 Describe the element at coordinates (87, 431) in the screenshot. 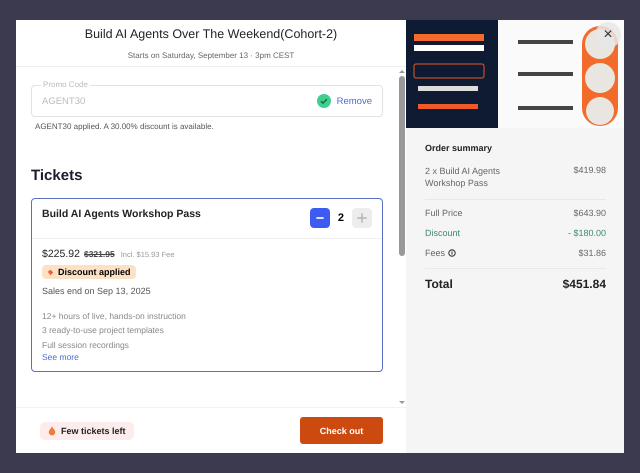

I see `few-tickets-badge: Few tickets left` at that location.